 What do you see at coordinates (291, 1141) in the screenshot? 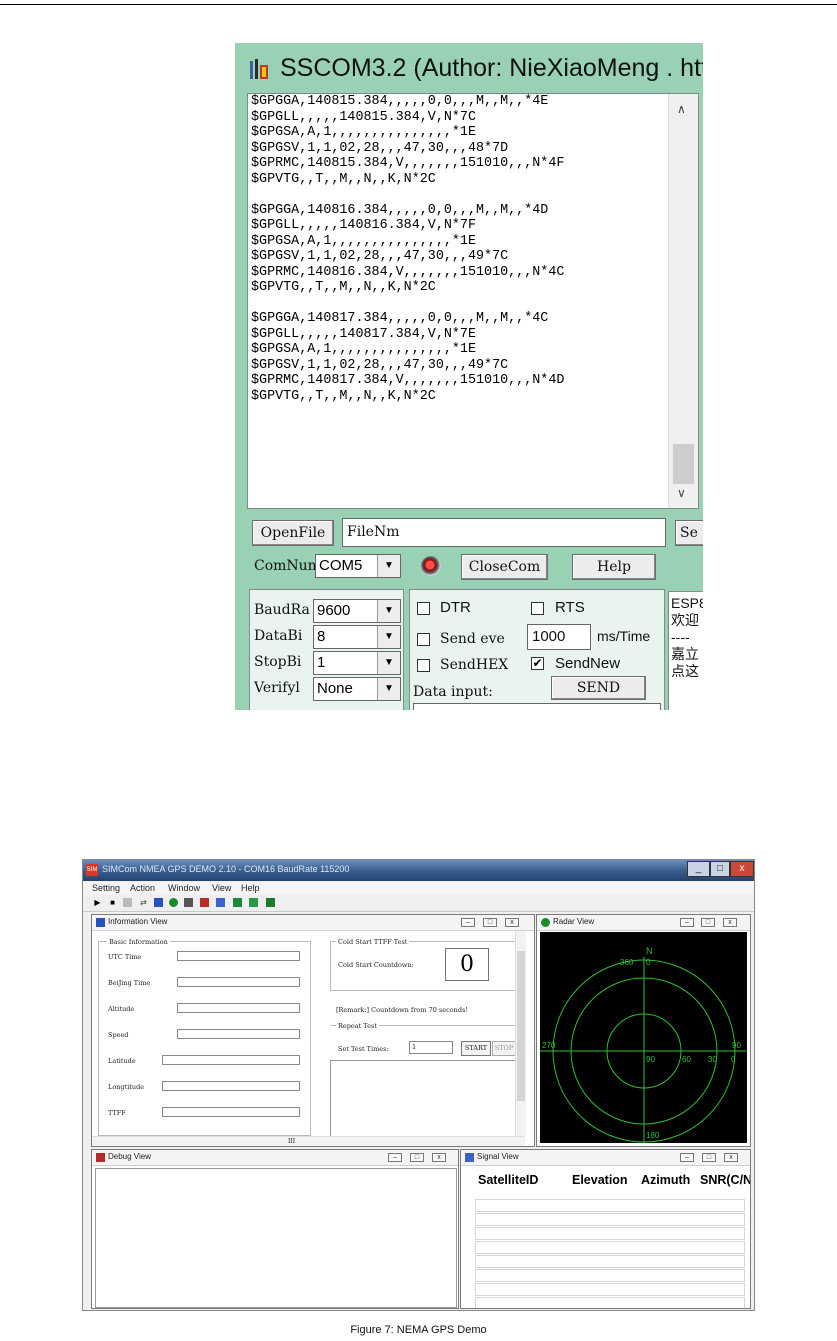
I see `hscroll-grip: III` at bounding box center [291, 1141].